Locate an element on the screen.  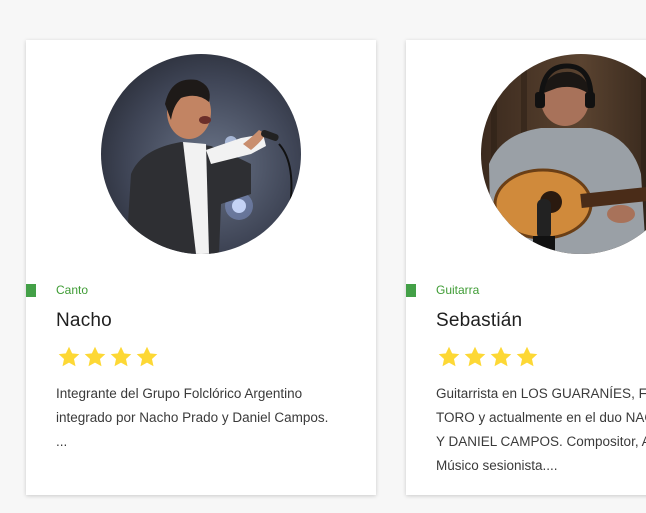
description-line: TORO y actualmente en el duo NAC is located at coordinates (541, 417).